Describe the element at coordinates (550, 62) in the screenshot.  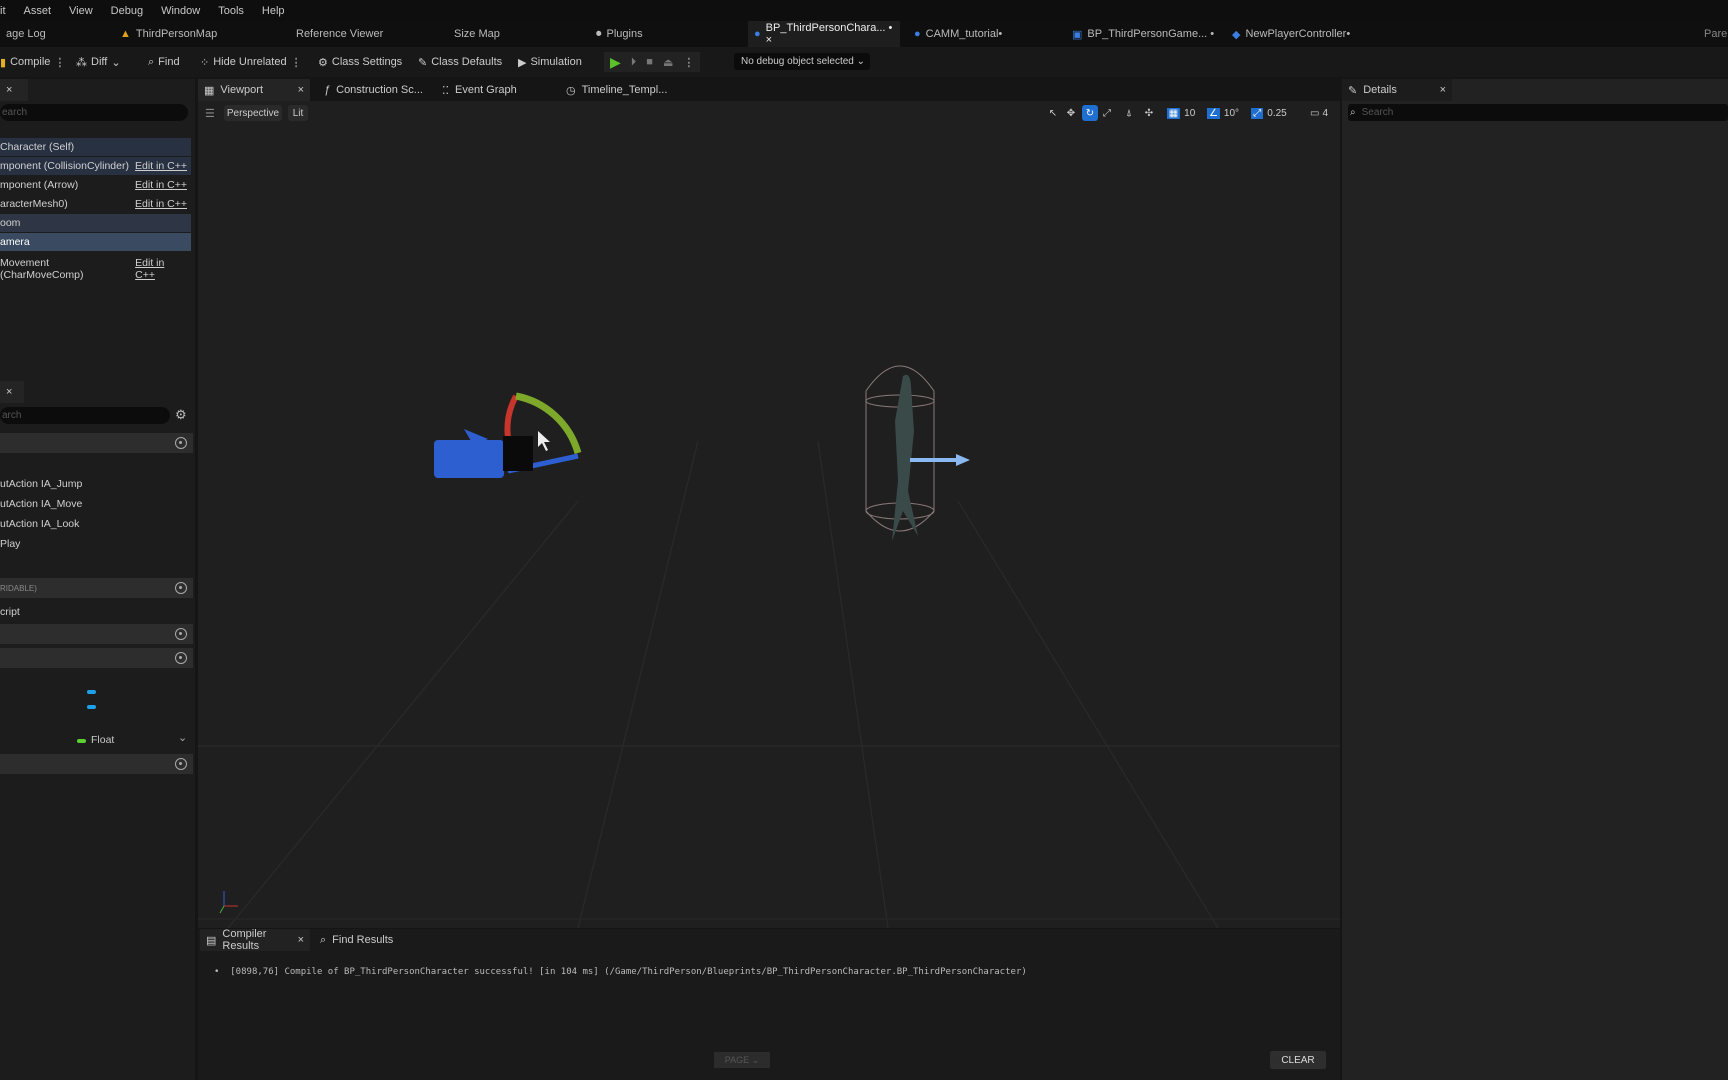
I see `simulation-button: ▶ Simulation` at that location.